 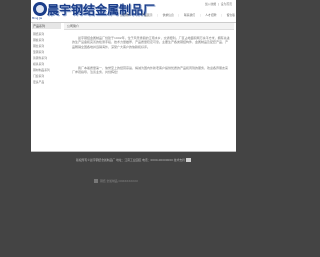 What do you see at coordinates (210, 4) in the screenshot?
I see `add-favorite-link: 加入收藏` at bounding box center [210, 4].